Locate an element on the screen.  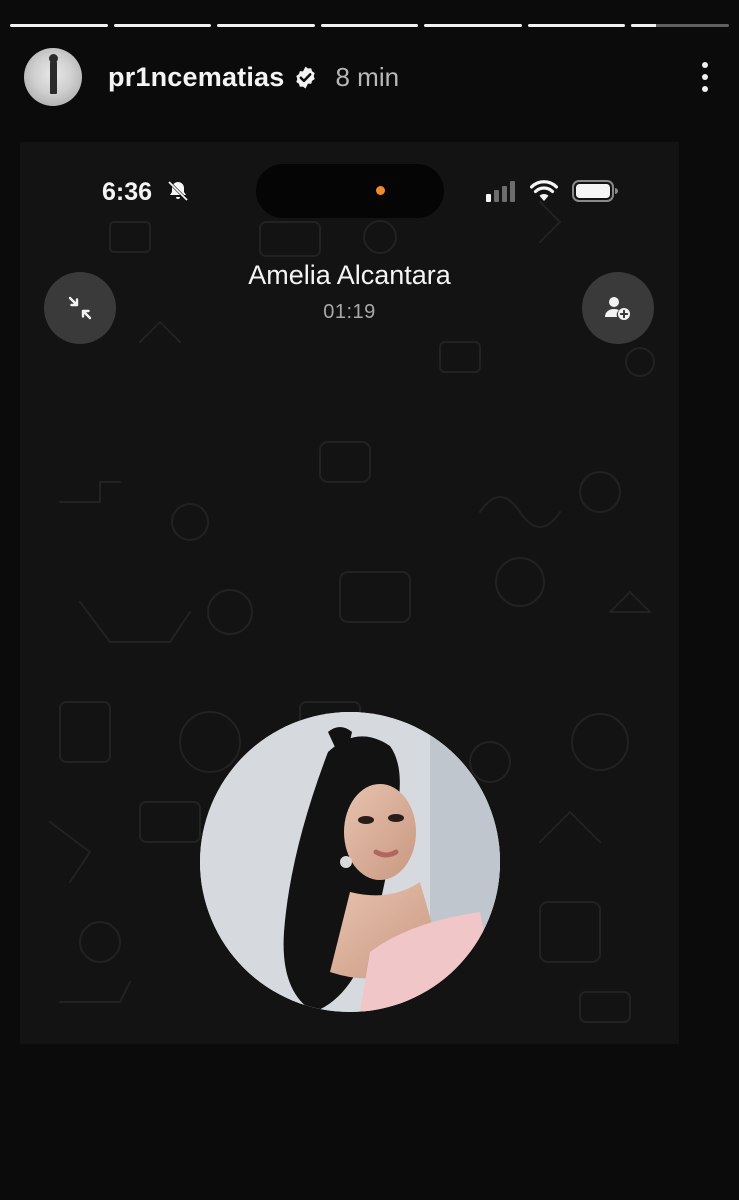
add-person-icon is located at coordinates (617, 308).